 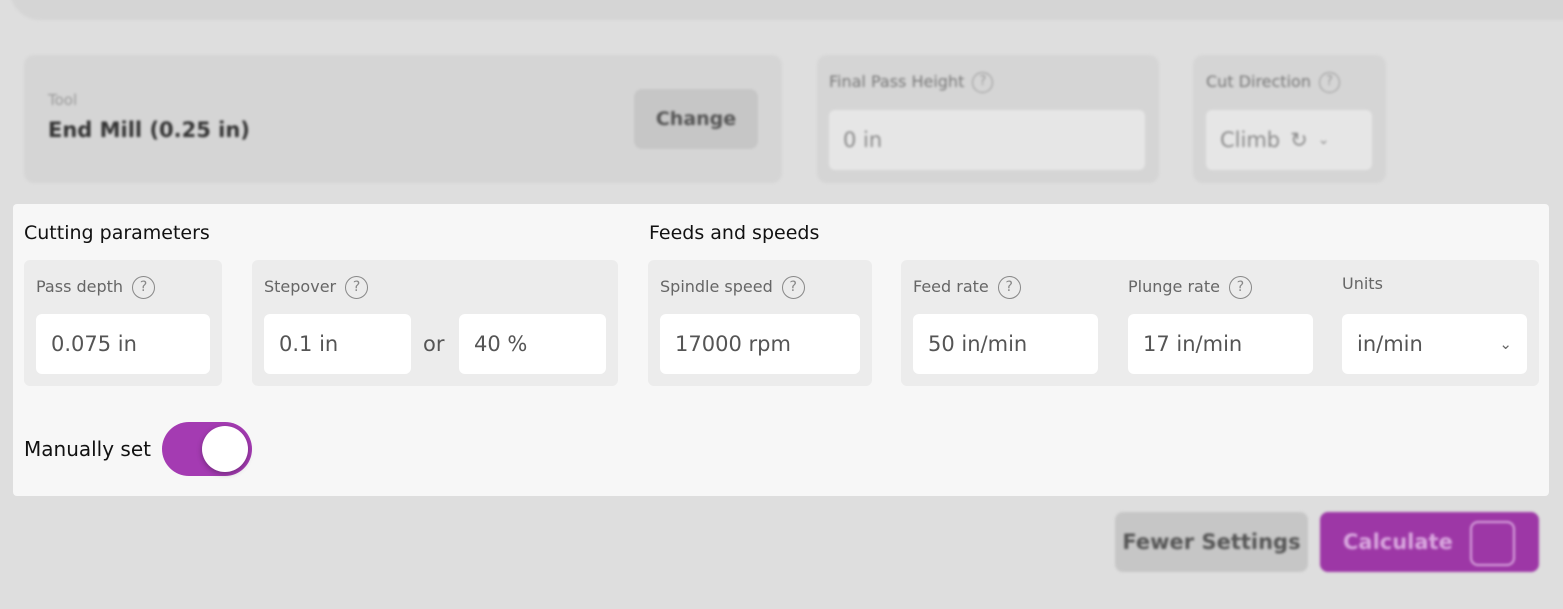 What do you see at coordinates (1273, 82) in the screenshot?
I see `cut-direction-label: Cut Direction?` at bounding box center [1273, 82].